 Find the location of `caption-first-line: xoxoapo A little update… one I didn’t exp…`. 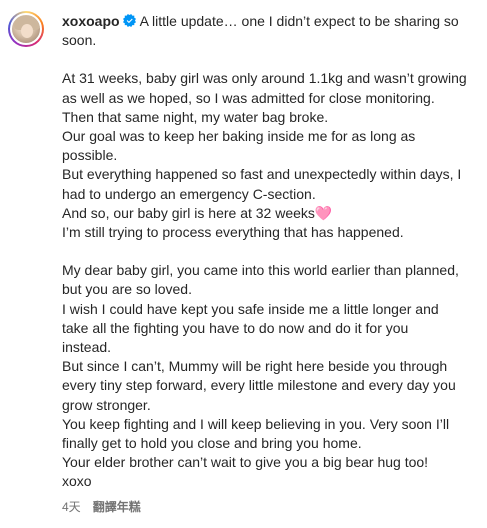

caption-first-line: xoxoapo A little update… one I didn’t exp… is located at coordinates (269, 21).